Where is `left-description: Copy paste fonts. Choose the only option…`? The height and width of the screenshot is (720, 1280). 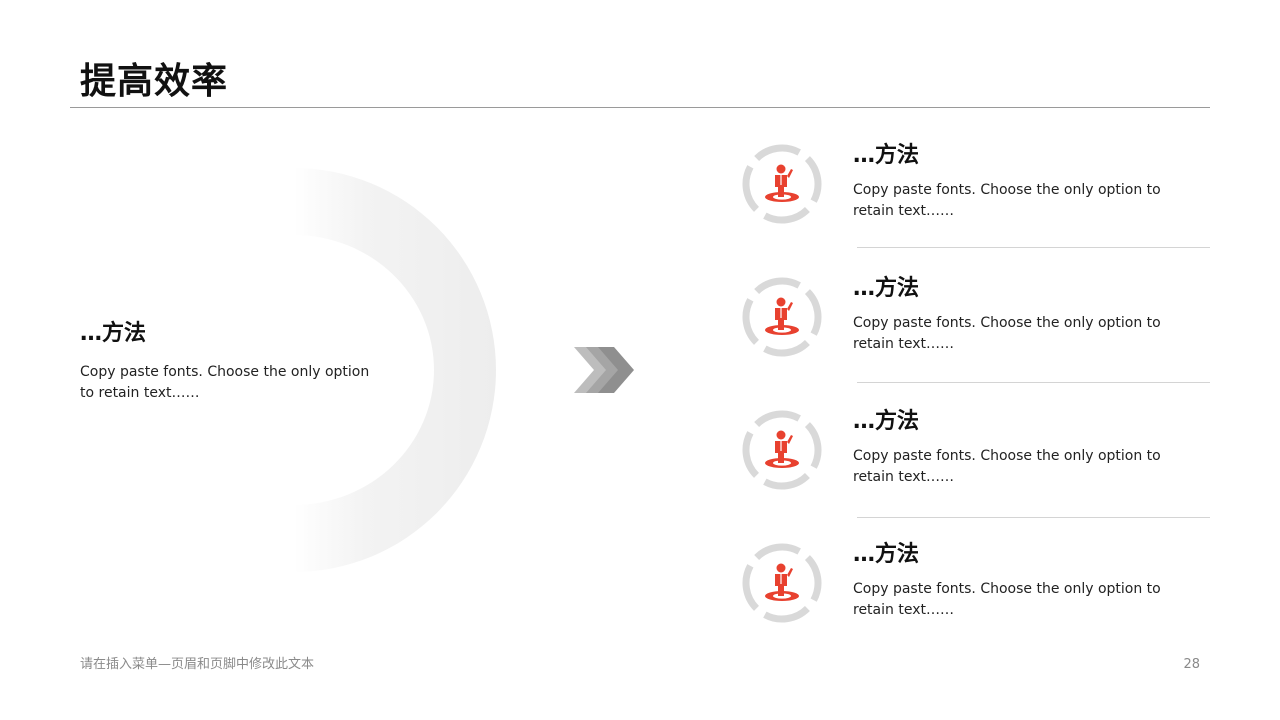
left-description: Copy paste fonts. Choose the only option… is located at coordinates (225, 382).